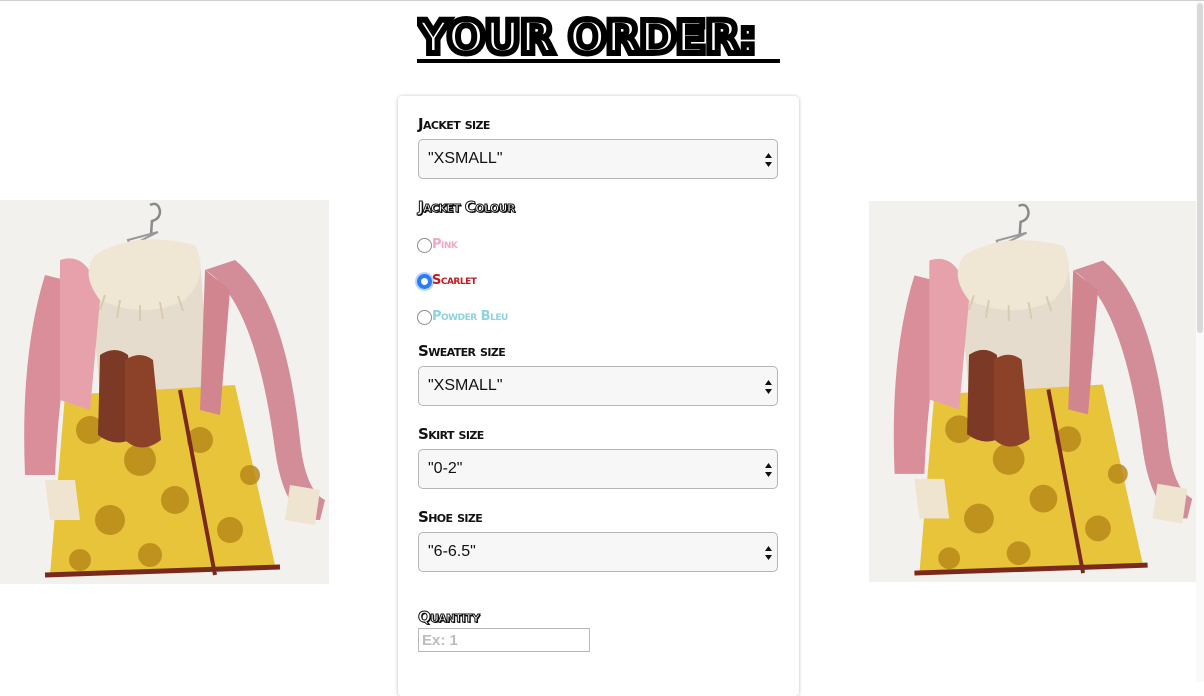 This screenshot has width=1204, height=696. What do you see at coordinates (467, 207) in the screenshot?
I see `jacket-colour-label: Jacket Colour` at bounding box center [467, 207].